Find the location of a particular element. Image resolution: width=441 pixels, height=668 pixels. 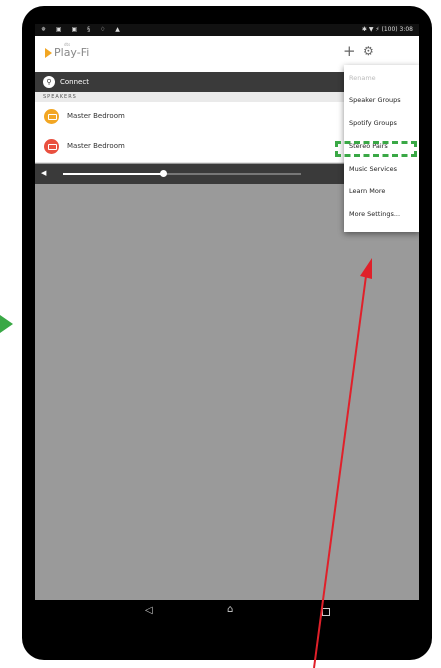

annotation-overlay is located at coordinates (342, 463).